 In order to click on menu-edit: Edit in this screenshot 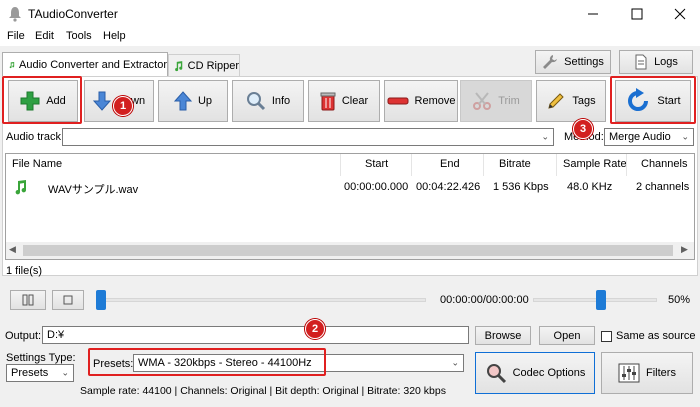, I will do `click(44, 36)`.